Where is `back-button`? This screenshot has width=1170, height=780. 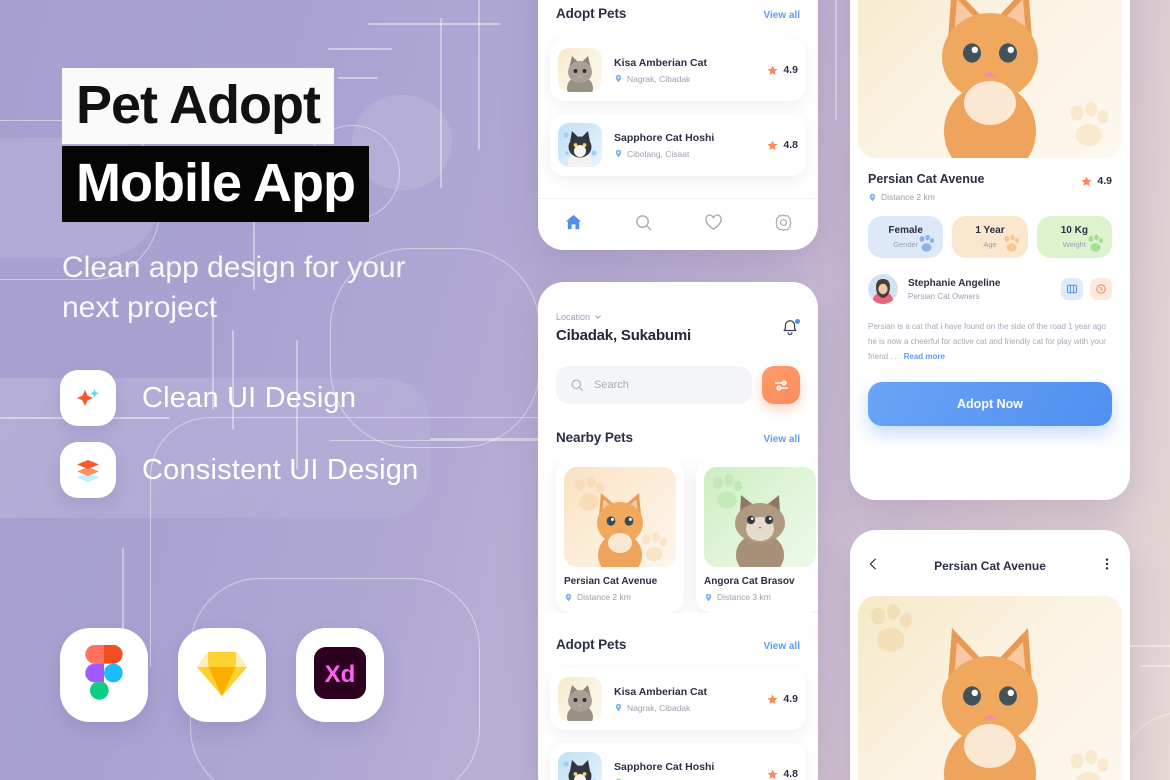
back-button is located at coordinates (873, 566).